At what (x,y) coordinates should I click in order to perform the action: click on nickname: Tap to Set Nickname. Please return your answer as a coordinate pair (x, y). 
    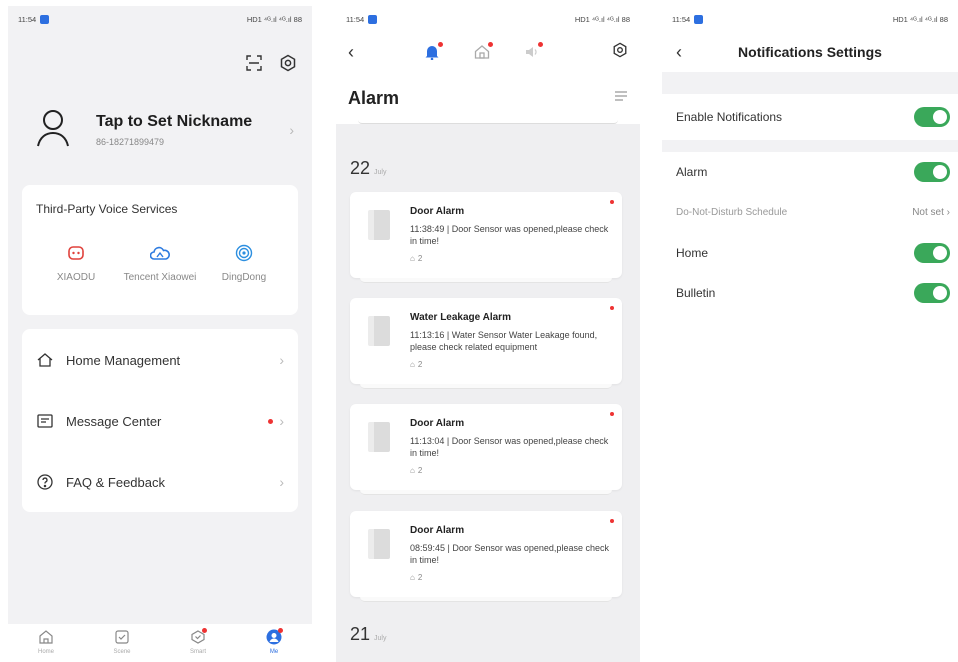
    Looking at the image, I should click on (174, 121).